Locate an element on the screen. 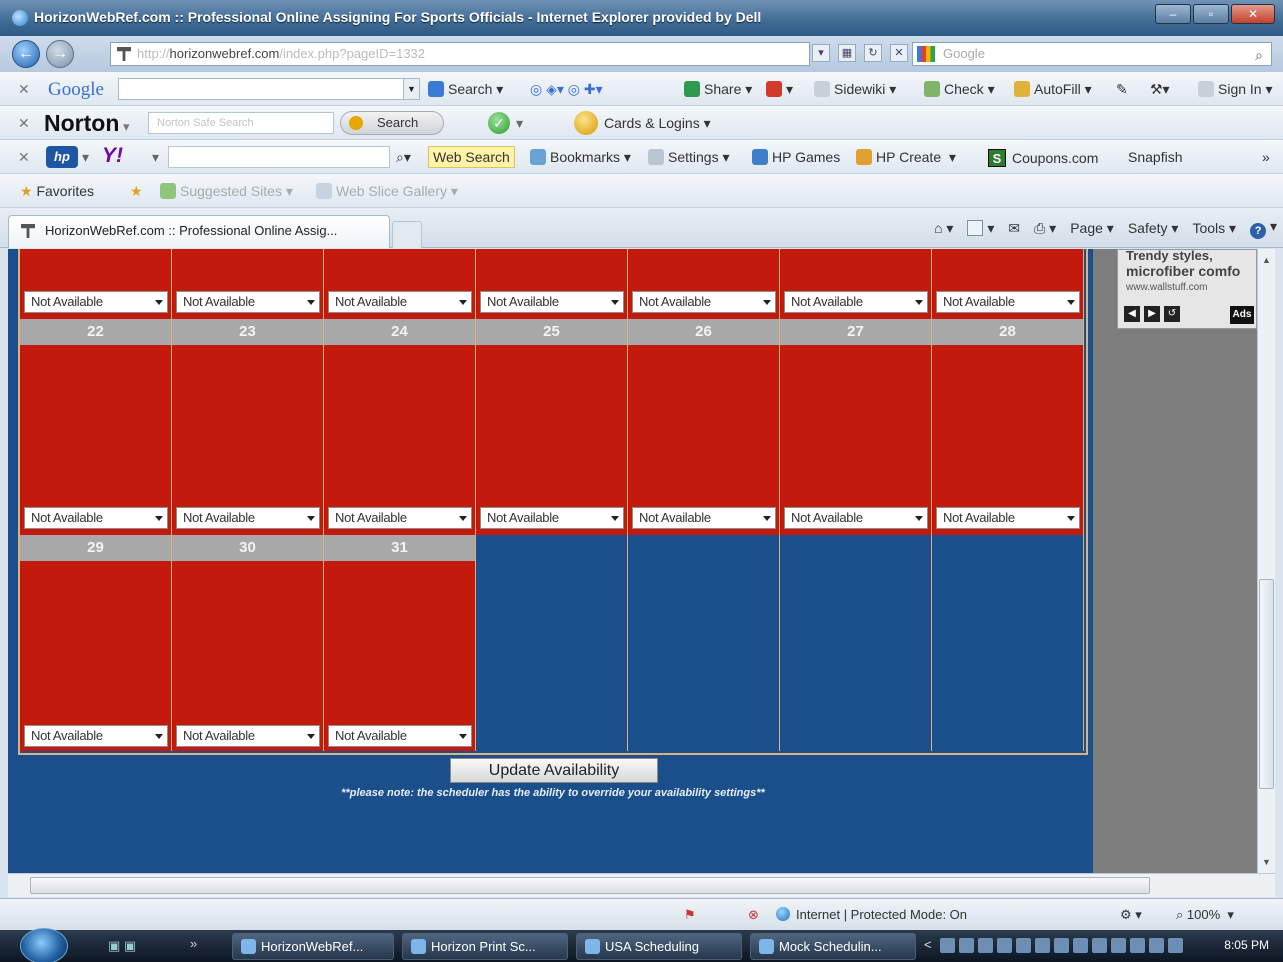 Image resolution: width=1283 pixels, height=962 pixels. wrench-icon: ⚒▾ is located at coordinates (1160, 89).